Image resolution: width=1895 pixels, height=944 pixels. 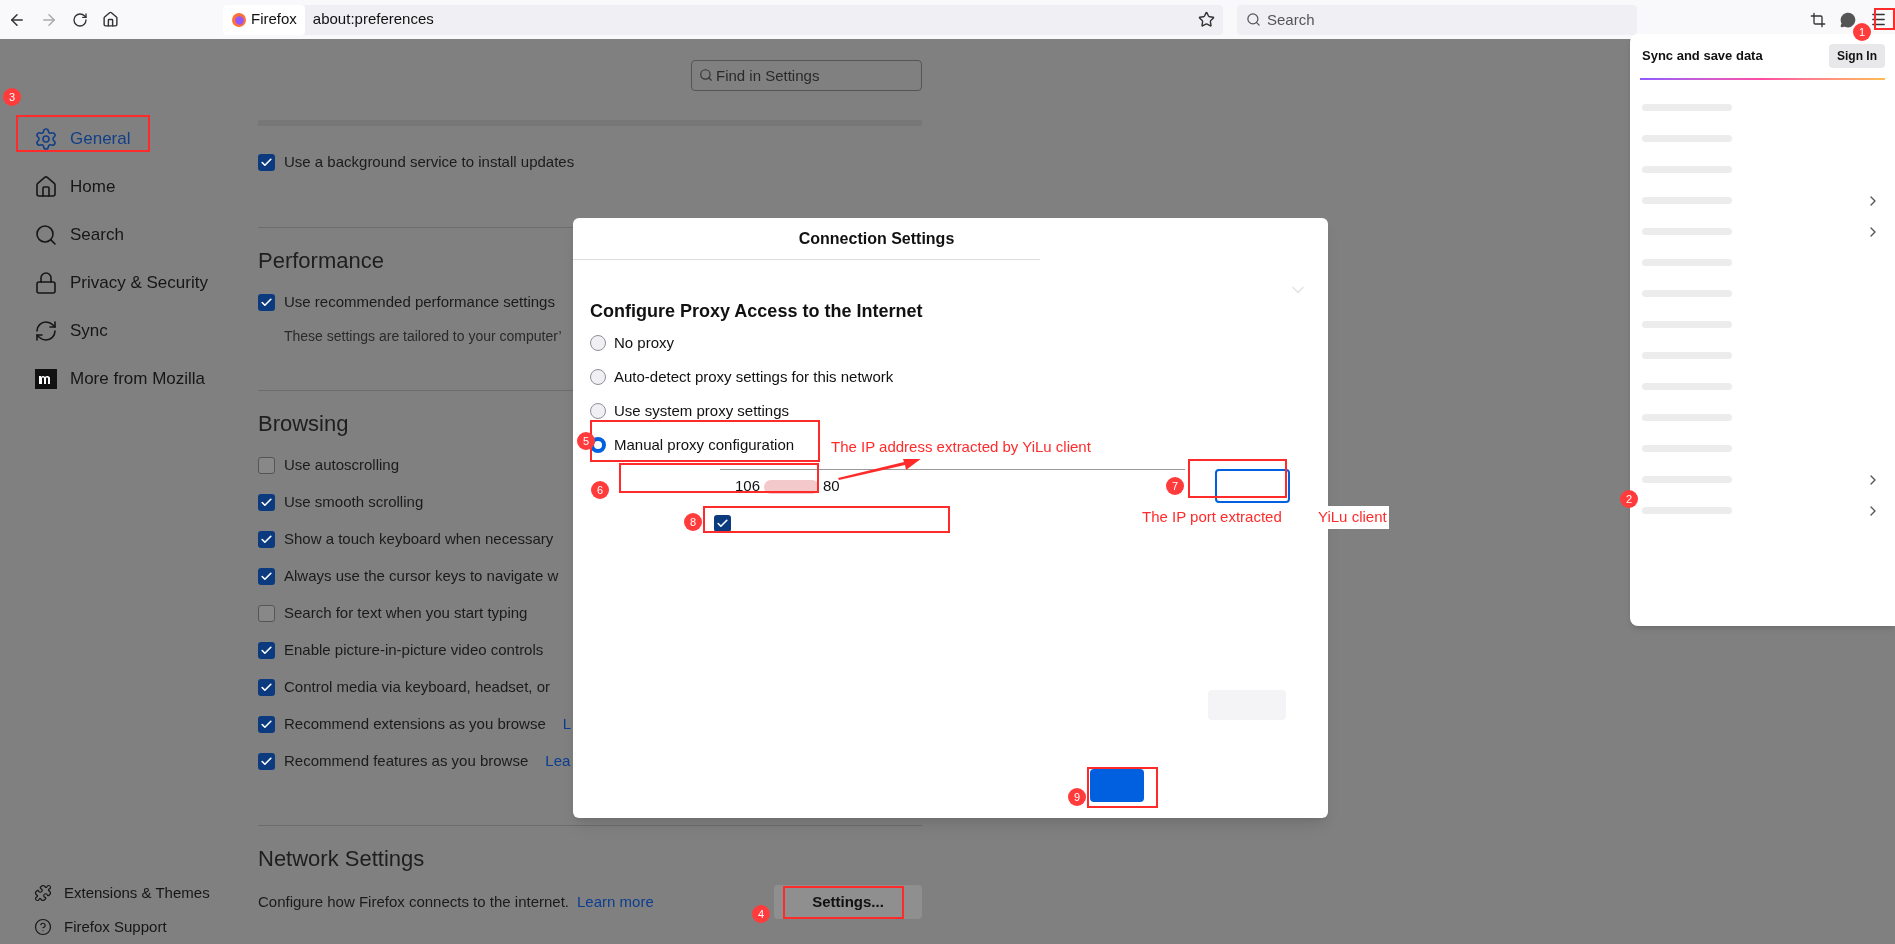 I want to click on sidebar-item: Home, so click(x=146, y=187).